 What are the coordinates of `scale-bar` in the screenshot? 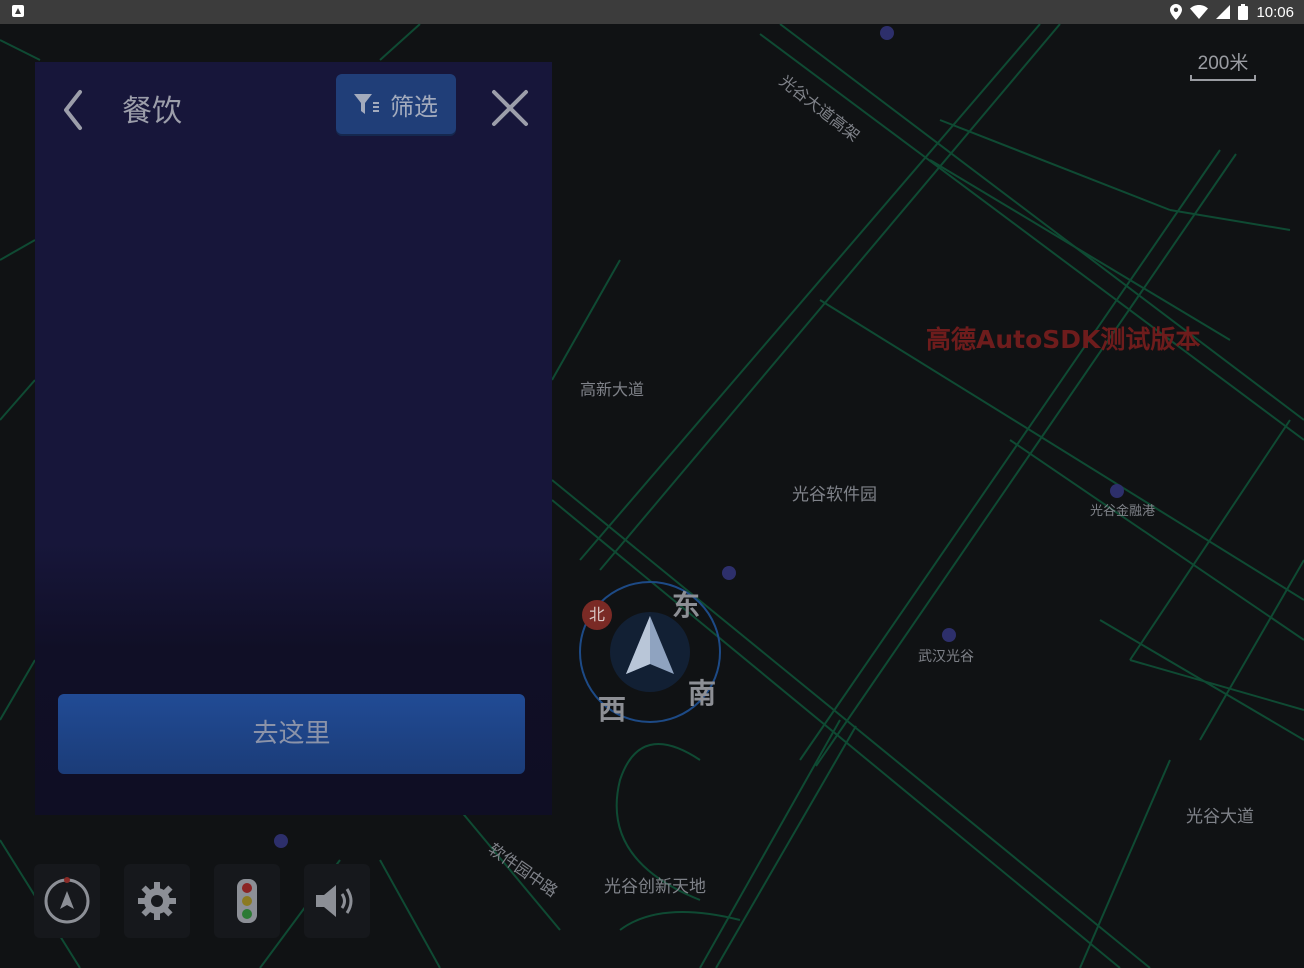 It's located at (1223, 78).